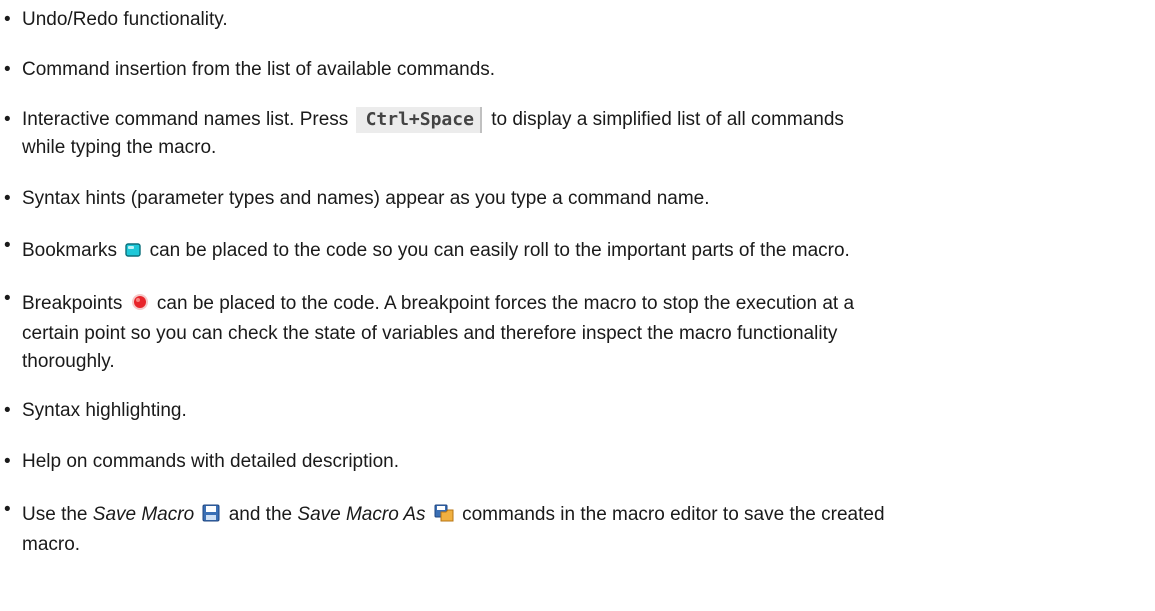  What do you see at coordinates (55, 514) in the screenshot?
I see `item-text-pre: Use the` at bounding box center [55, 514].